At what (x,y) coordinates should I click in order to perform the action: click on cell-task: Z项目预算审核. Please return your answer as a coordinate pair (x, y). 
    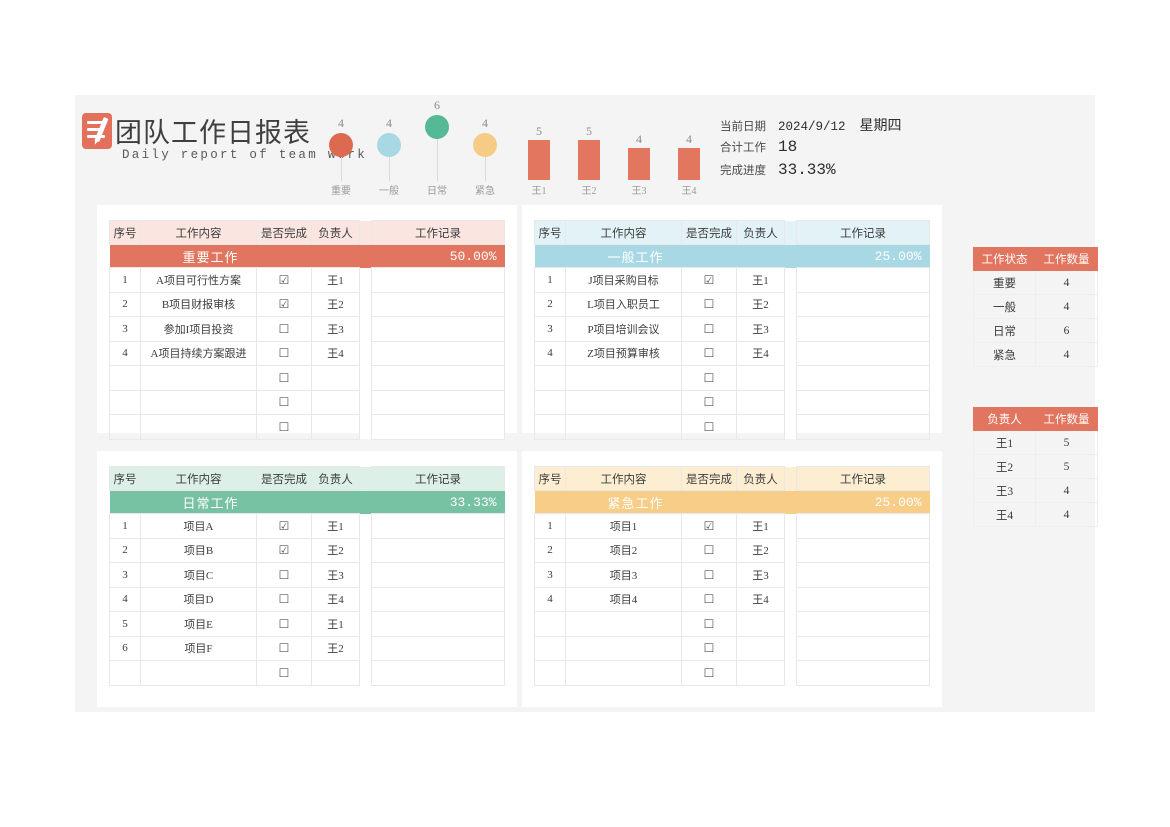
    Looking at the image, I should click on (623, 353).